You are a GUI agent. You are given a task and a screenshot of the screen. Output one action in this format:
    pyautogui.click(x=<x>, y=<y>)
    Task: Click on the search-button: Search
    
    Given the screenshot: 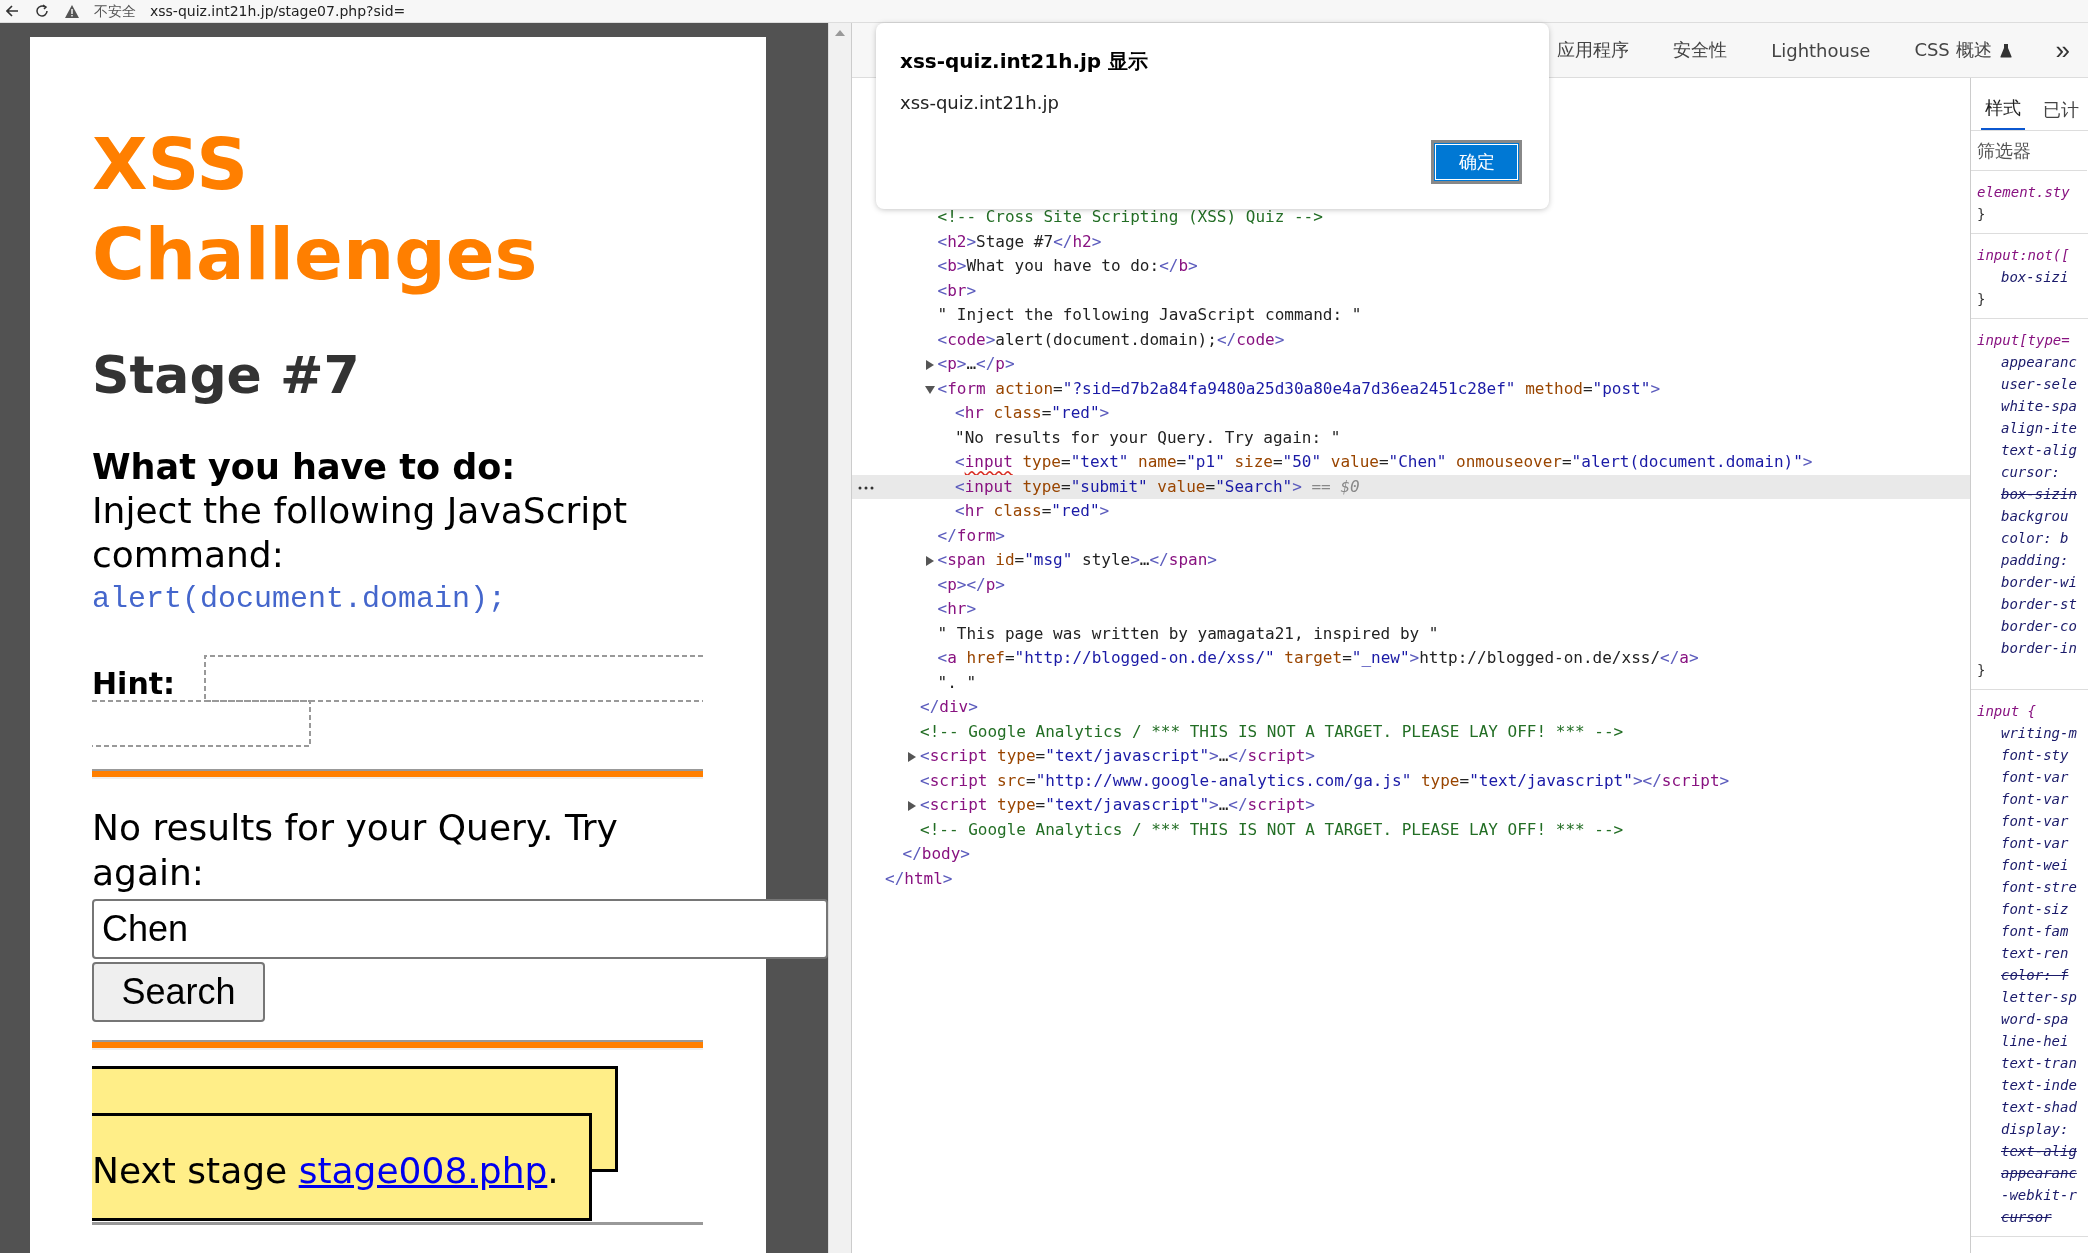 What is the action you would take?
    pyautogui.click(x=178, y=992)
    